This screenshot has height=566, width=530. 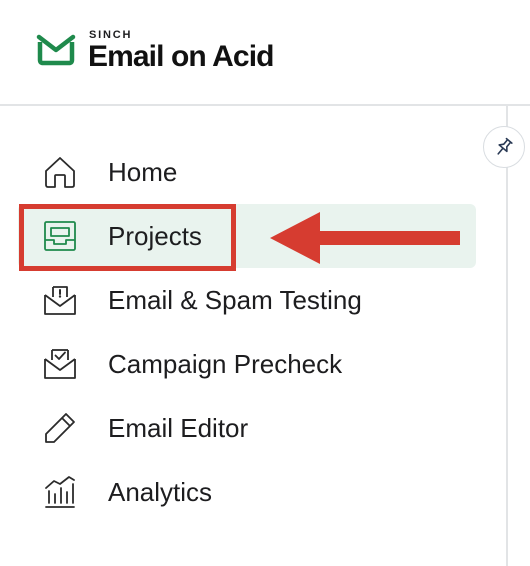 I want to click on email-alert-icon, so click(x=60, y=300).